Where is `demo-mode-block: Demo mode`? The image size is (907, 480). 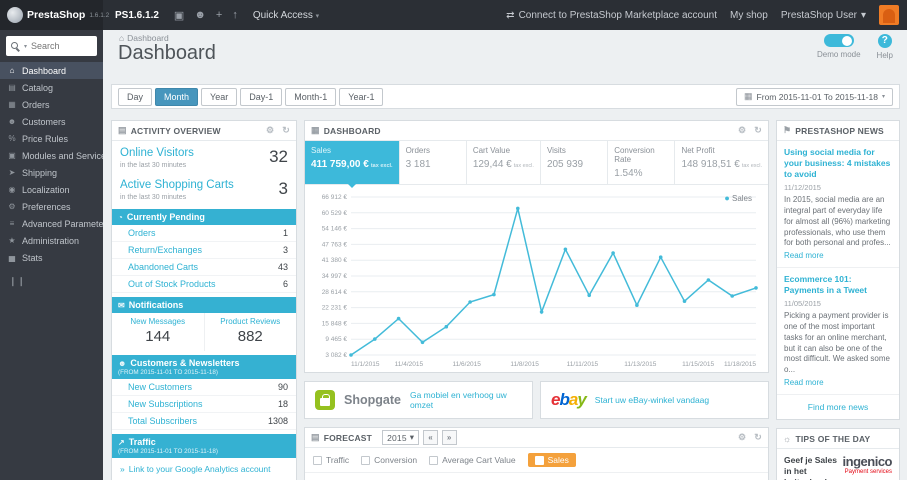
demo-mode-block: Demo mode is located at coordinates (839, 47).